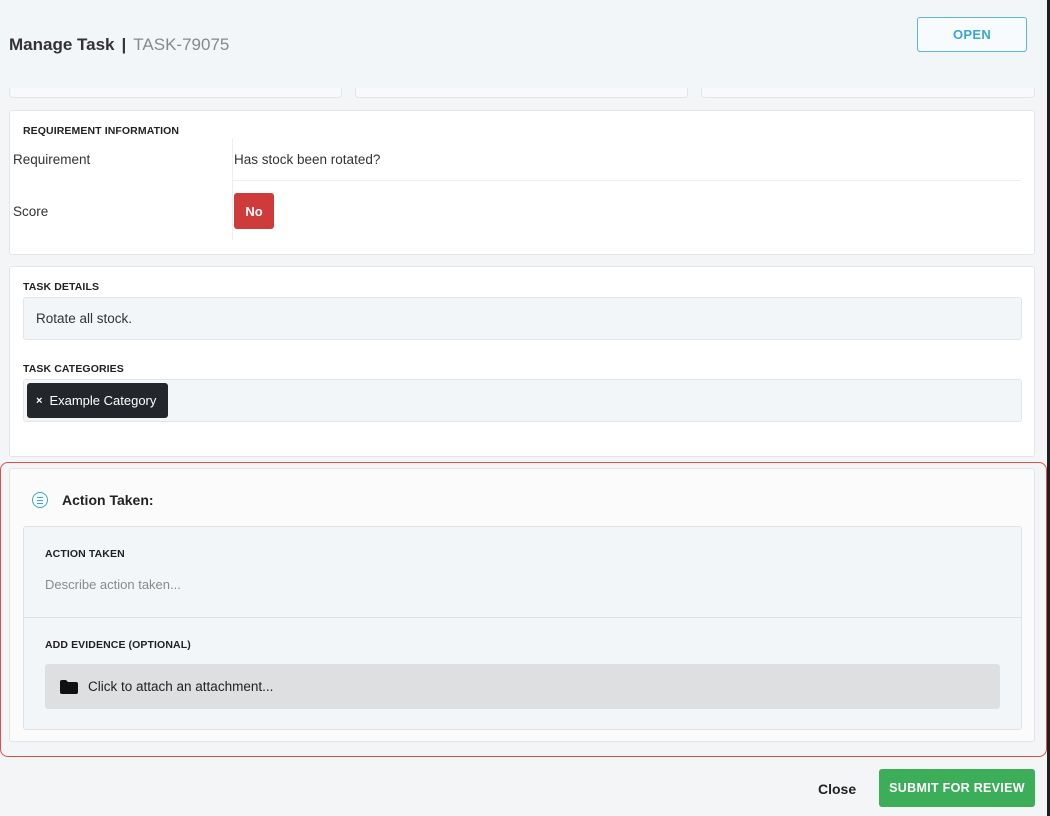  What do you see at coordinates (513, 211) in the screenshot?
I see `score-row: Score No` at bounding box center [513, 211].